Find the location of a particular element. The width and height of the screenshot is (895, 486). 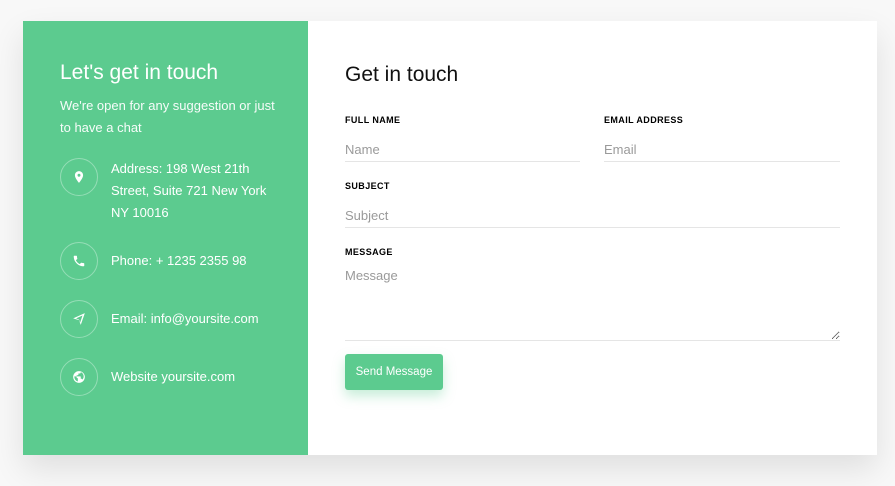

full-name-label: Full Name is located at coordinates (373, 120).